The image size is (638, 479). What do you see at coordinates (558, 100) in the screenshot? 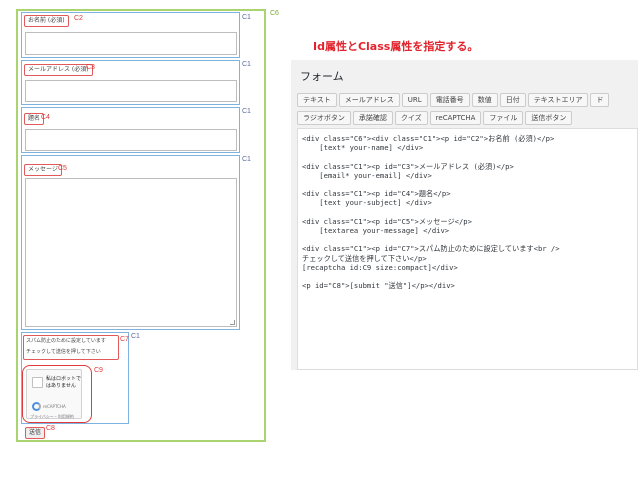
I see `tag-button-textarea: テキストエリア` at bounding box center [558, 100].